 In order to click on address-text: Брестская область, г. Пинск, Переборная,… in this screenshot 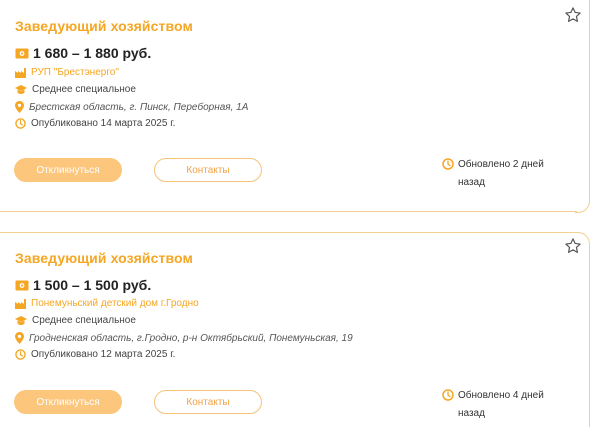, I will do `click(139, 107)`.